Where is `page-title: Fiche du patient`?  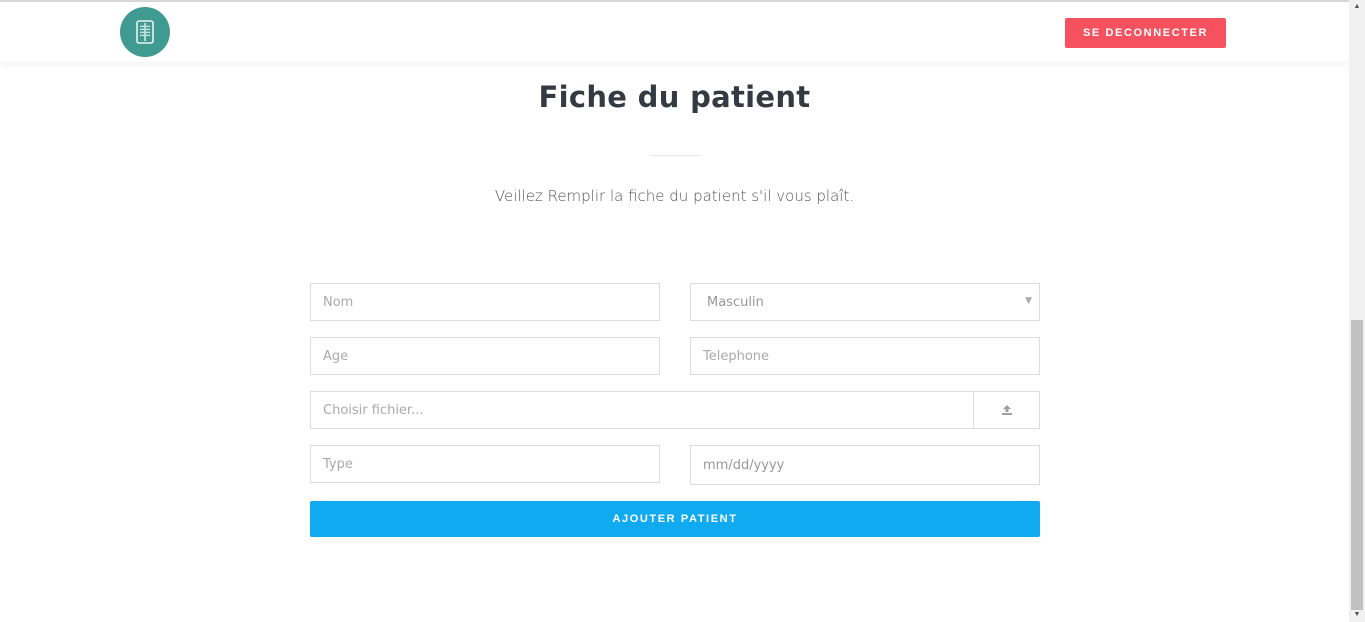
page-title: Fiche du patient is located at coordinates (674, 97).